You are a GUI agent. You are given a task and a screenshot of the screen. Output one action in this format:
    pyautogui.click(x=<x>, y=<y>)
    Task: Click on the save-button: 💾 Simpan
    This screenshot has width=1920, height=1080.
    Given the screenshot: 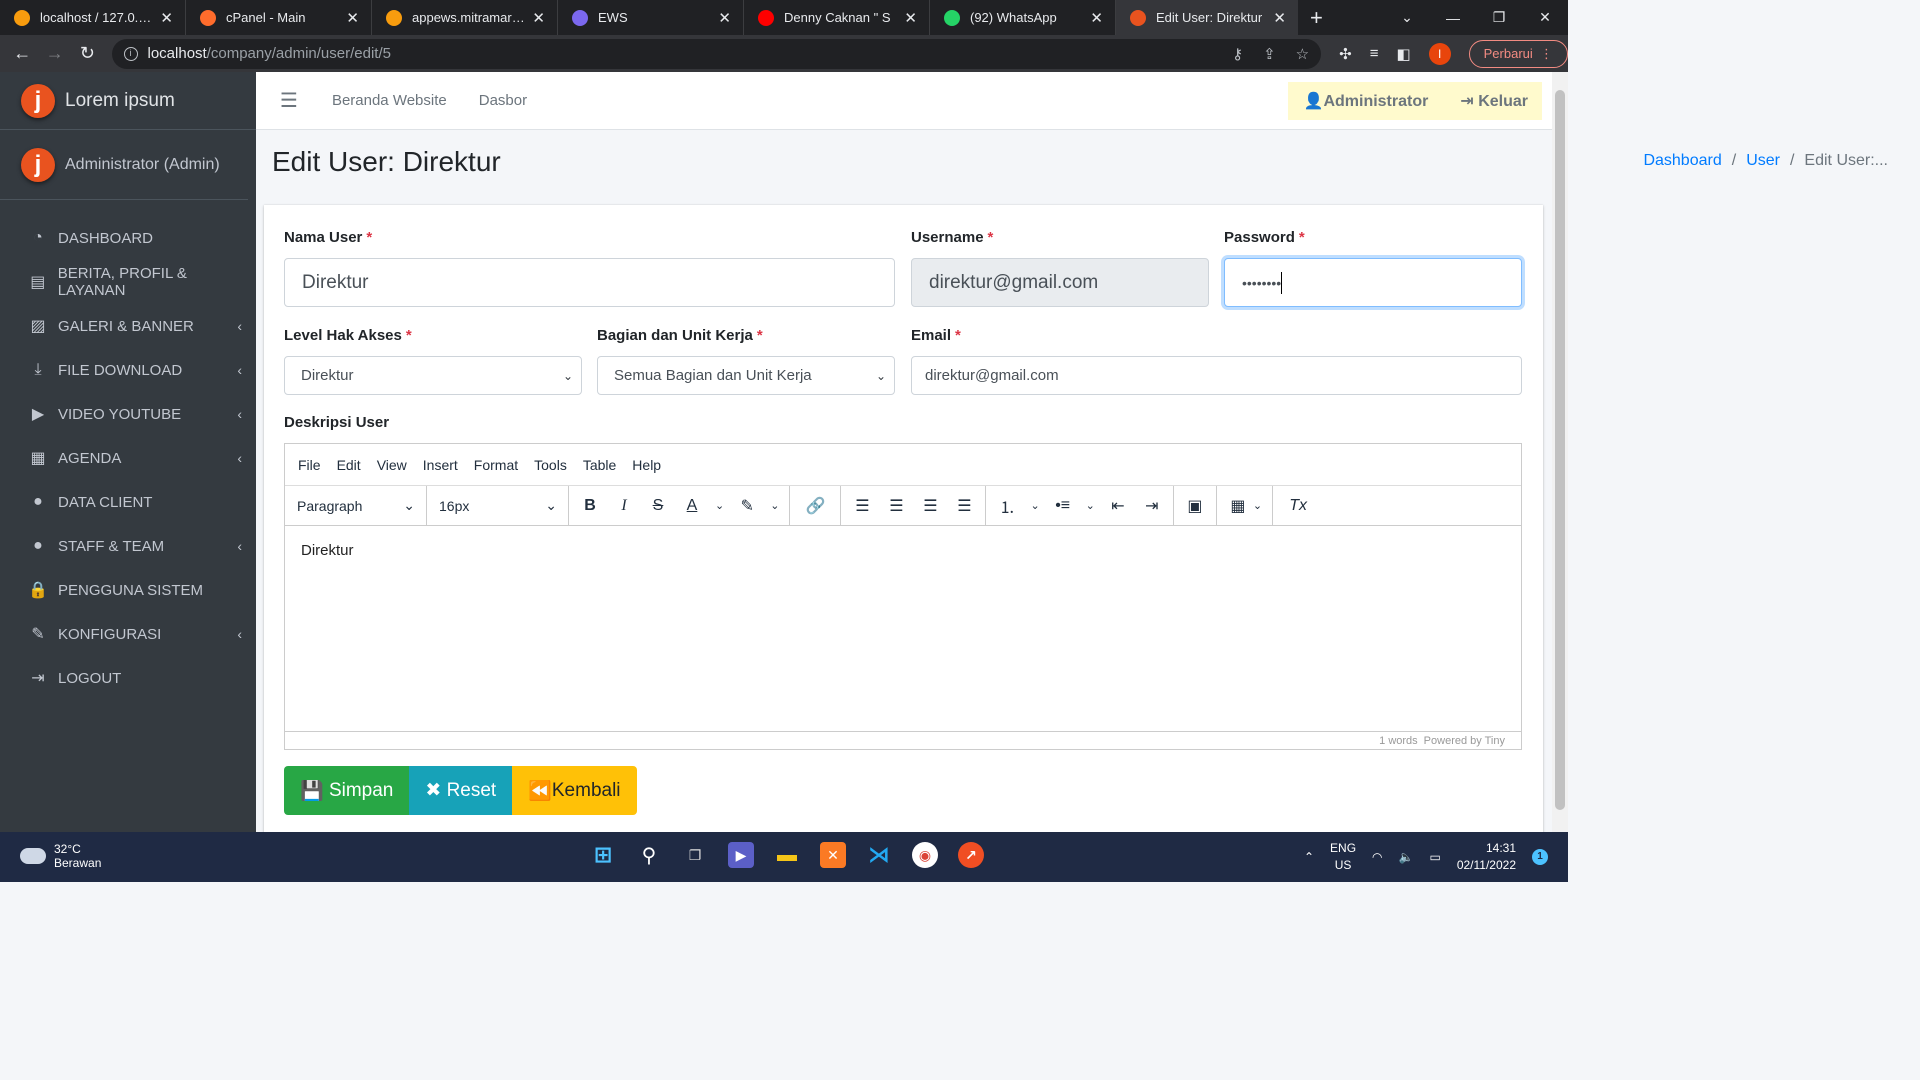 What is the action you would take?
    pyautogui.click(x=347, y=790)
    